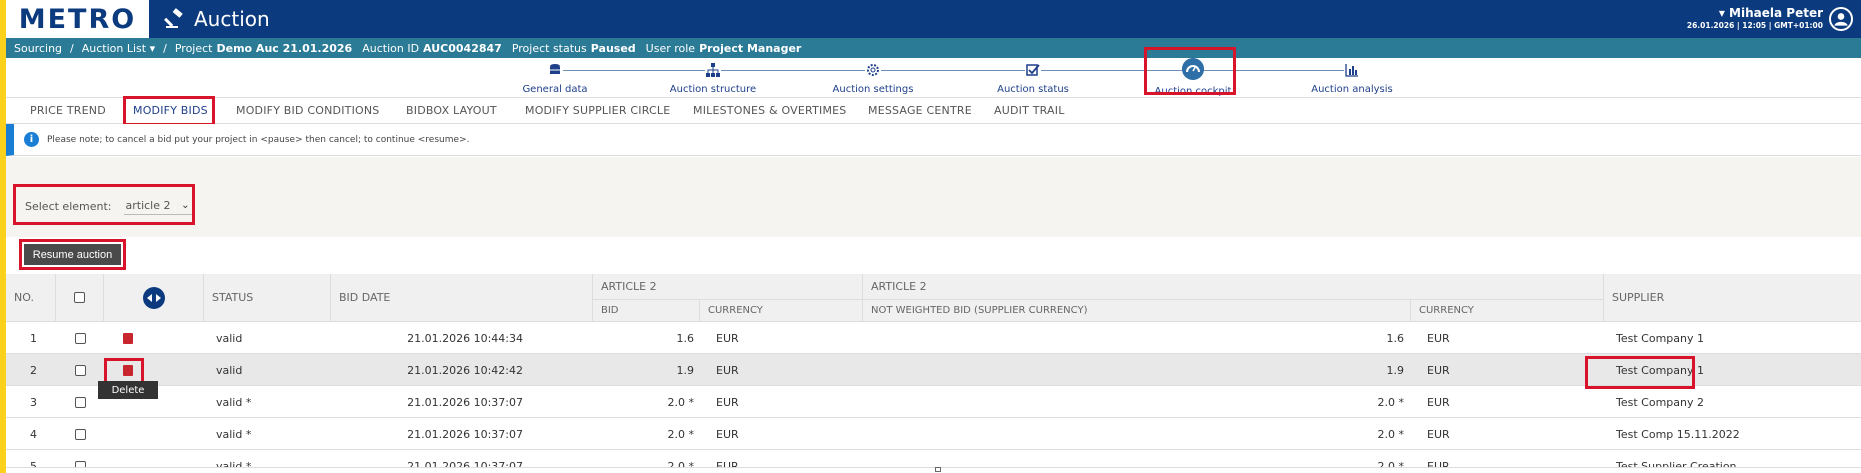 Image resolution: width=1861 pixels, height=473 pixels. I want to click on user-name: ▾ Mihaela Peter, so click(1770, 13).